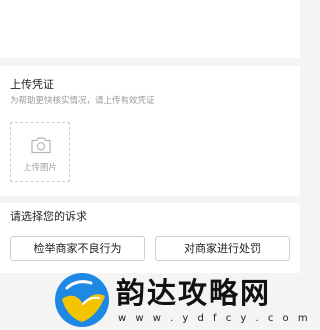 The image size is (320, 330). Describe the element at coordinates (82, 300) in the screenshot. I see `watermark-logo` at that location.